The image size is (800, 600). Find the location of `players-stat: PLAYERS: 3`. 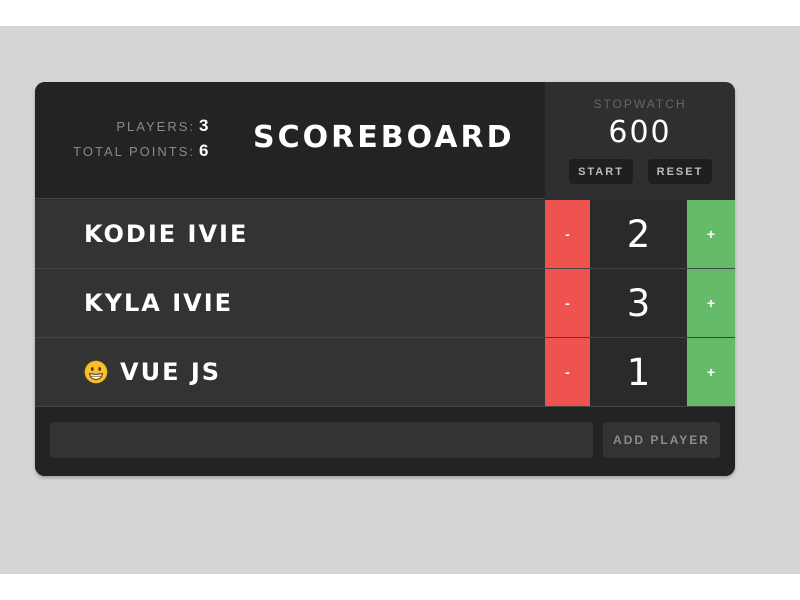

players-stat: PLAYERS: 3 is located at coordinates (138, 128).